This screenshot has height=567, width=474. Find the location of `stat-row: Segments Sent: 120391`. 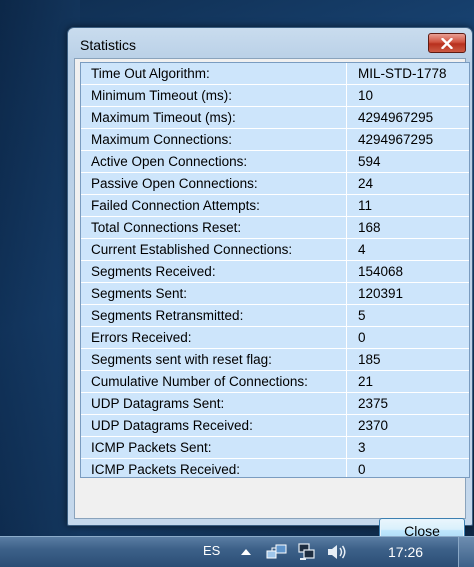

stat-row: Segments Sent: 120391 is located at coordinates (275, 294).